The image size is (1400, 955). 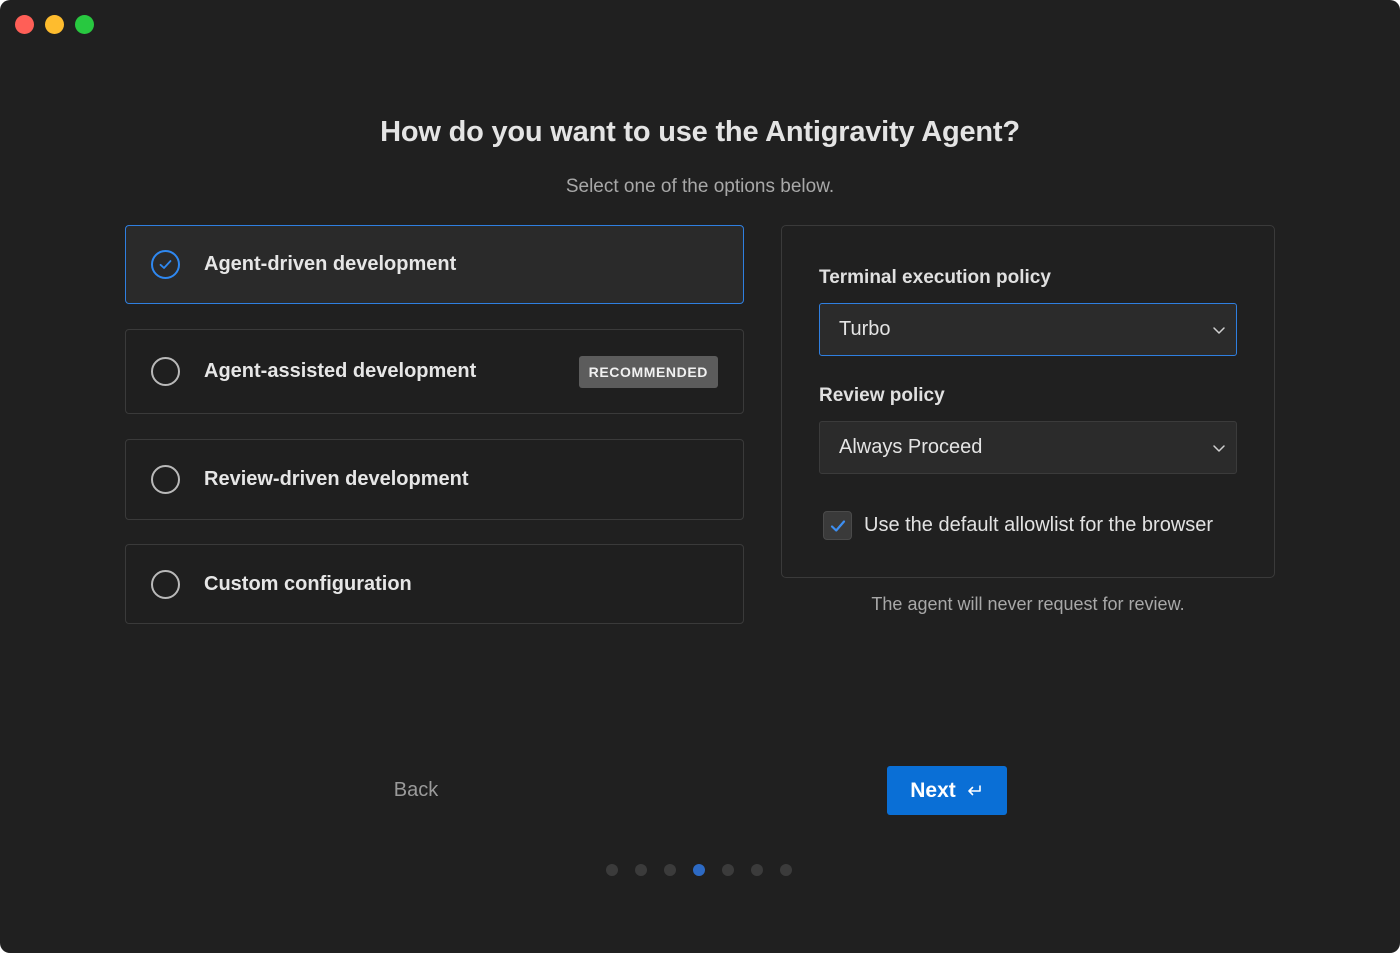 I want to click on radio-checked-icon, so click(x=165, y=264).